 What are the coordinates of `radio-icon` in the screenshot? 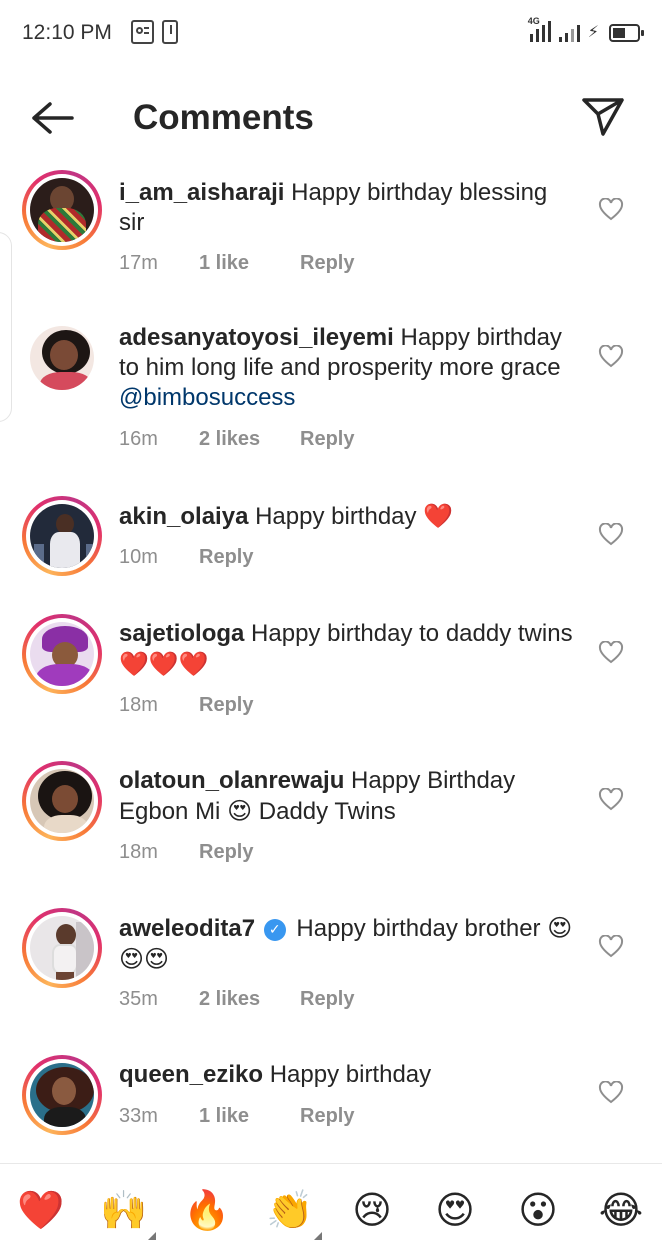 It's located at (142, 32).